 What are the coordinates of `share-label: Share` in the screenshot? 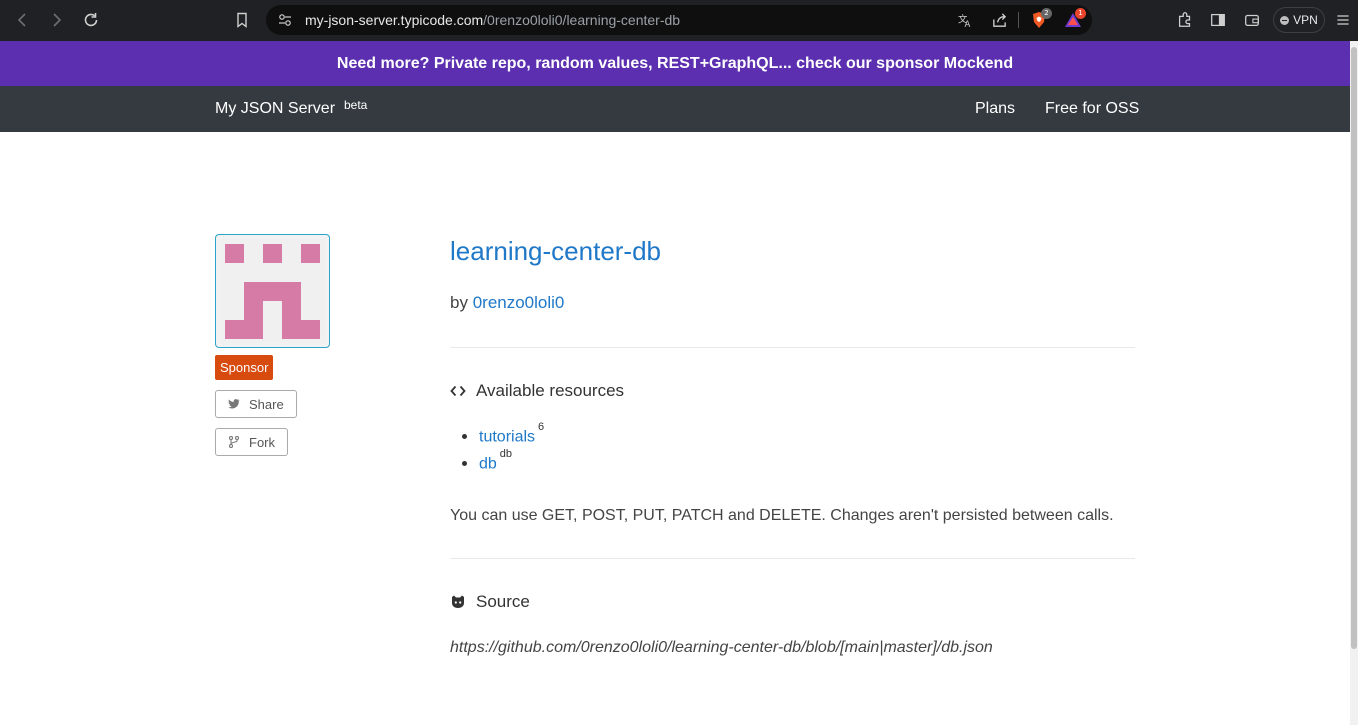 It's located at (266, 404).